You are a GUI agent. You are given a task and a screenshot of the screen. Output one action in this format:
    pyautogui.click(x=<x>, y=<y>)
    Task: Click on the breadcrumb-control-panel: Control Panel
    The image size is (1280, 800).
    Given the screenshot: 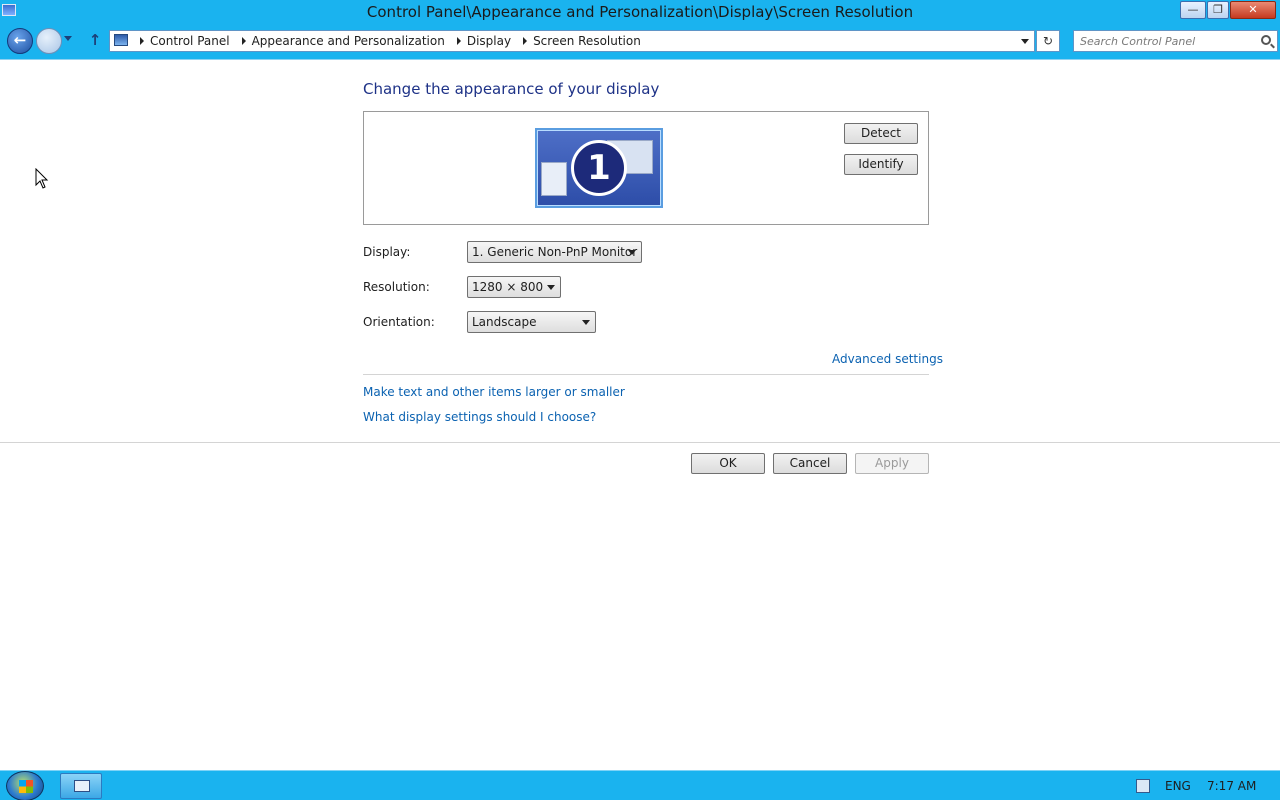 What is the action you would take?
    pyautogui.click(x=190, y=41)
    